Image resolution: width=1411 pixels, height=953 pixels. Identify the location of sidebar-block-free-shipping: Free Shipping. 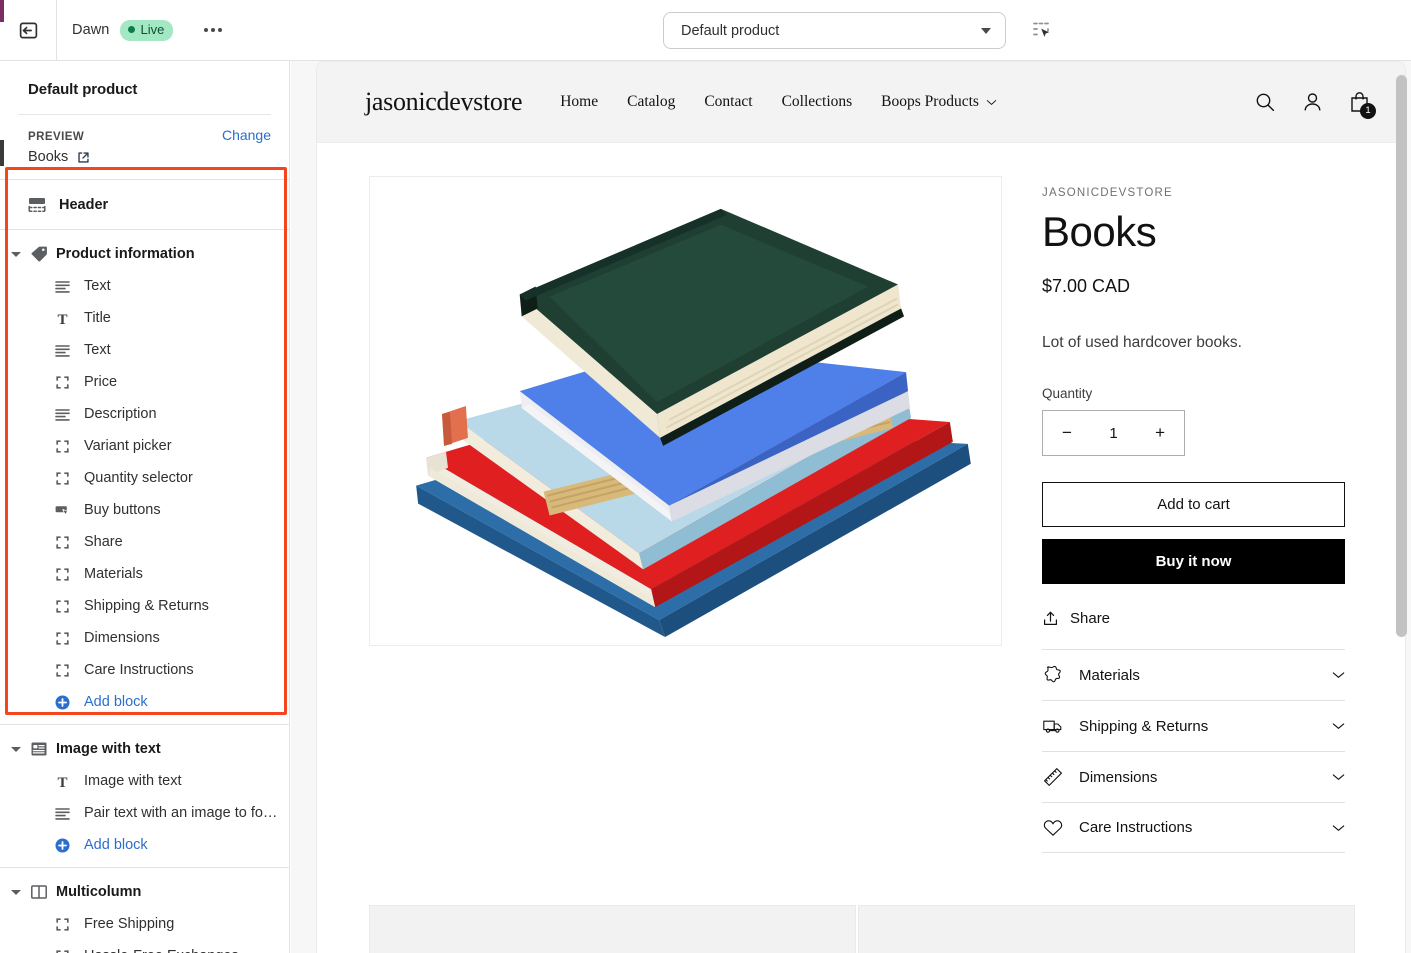
(144, 924).